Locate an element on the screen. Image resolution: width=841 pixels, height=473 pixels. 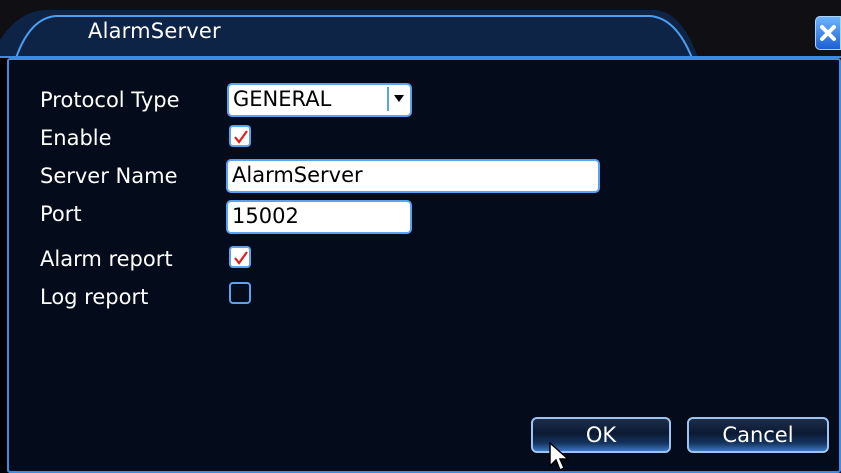
protocol-type-select: GENERAL is located at coordinates (319, 100).